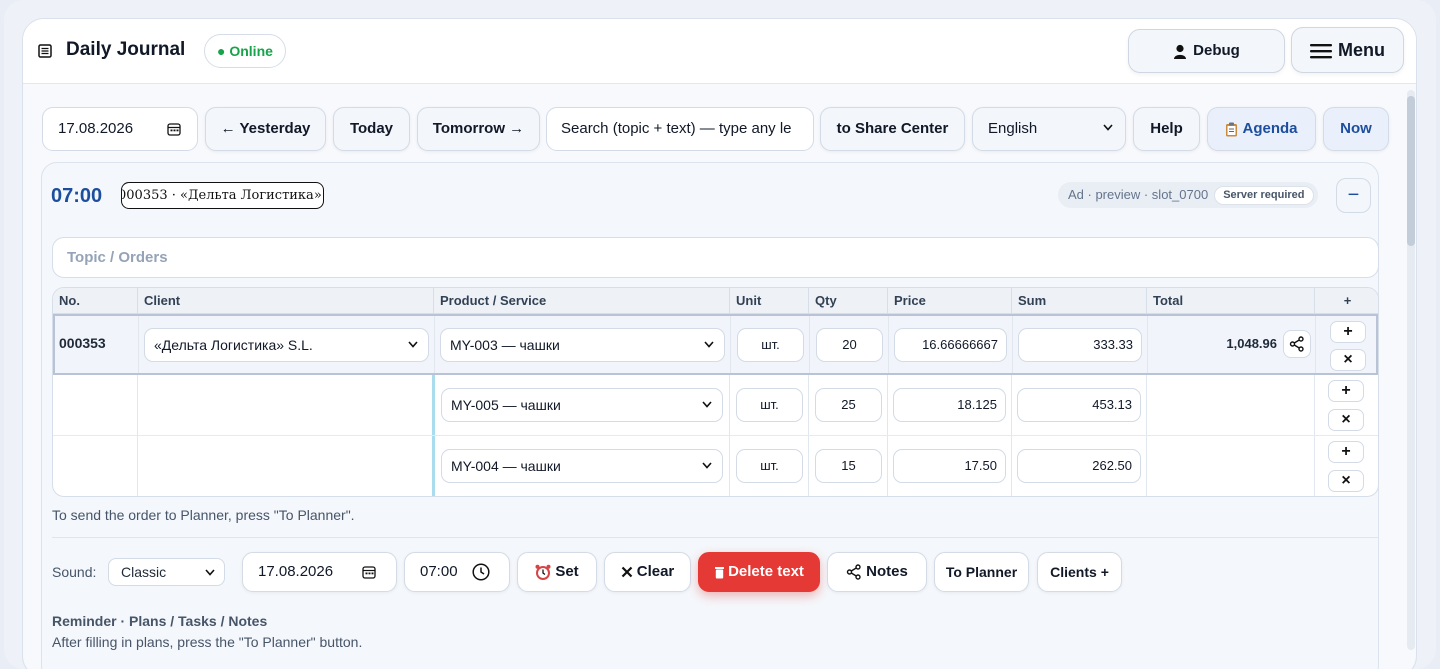  I want to click on date-value: 17.08.2026, so click(96, 128).